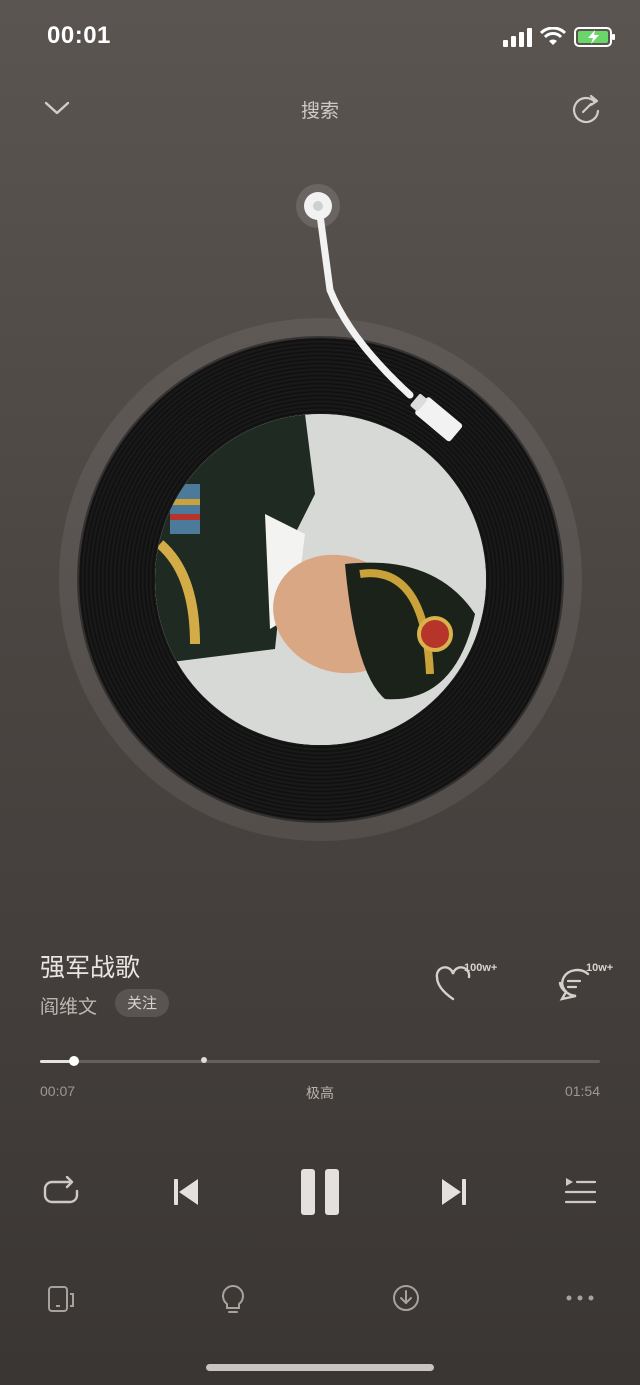 Image resolution: width=640 pixels, height=1385 pixels. What do you see at coordinates (90, 967) in the screenshot?
I see `song-title: 强军战歌` at bounding box center [90, 967].